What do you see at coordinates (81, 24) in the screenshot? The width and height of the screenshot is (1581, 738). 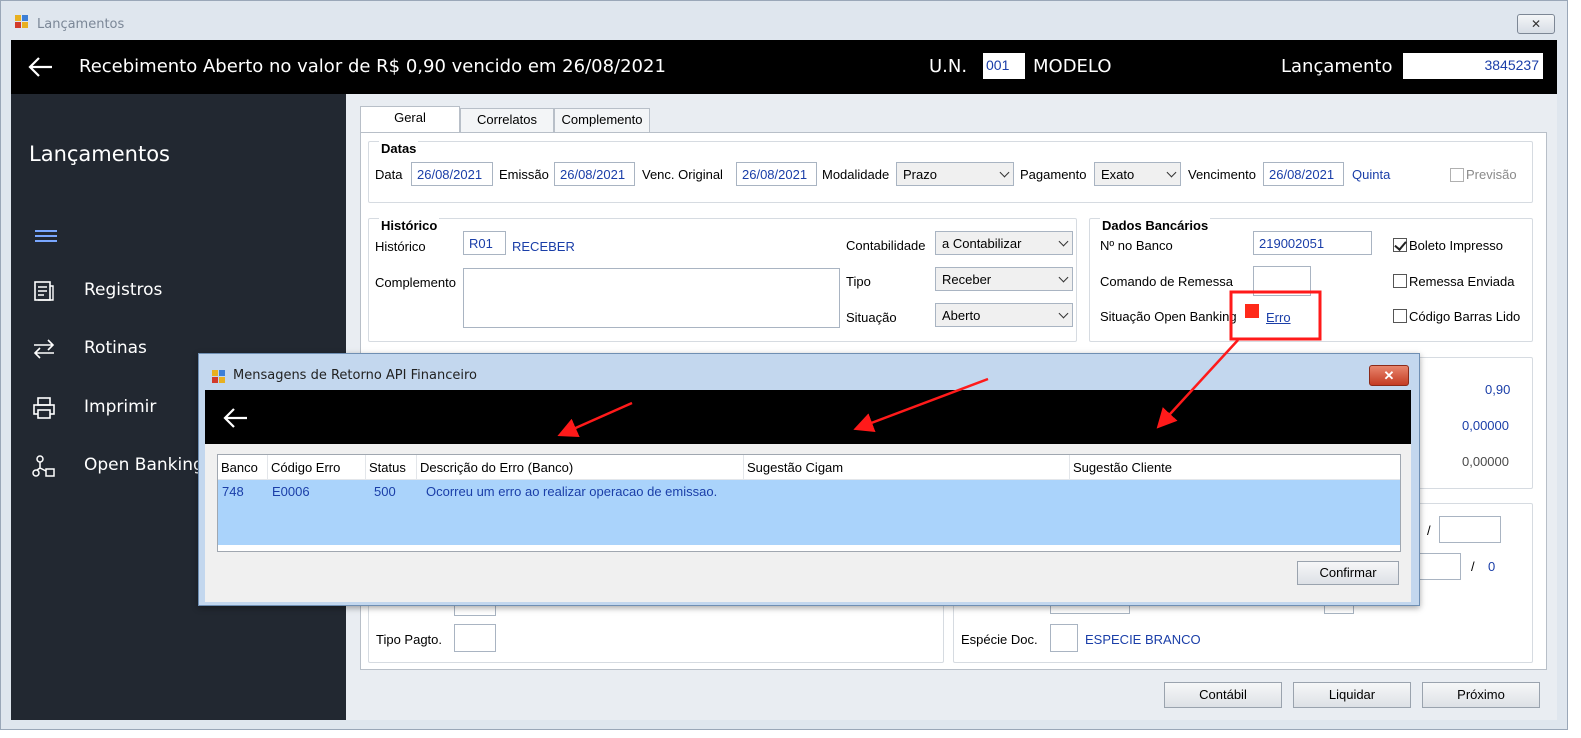 I see `window-title: Lançamentos` at bounding box center [81, 24].